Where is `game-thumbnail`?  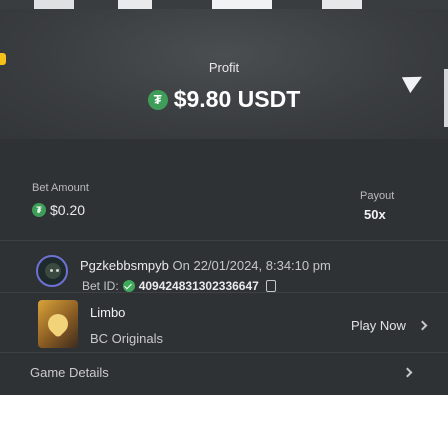 game-thumbnail is located at coordinates (58, 324).